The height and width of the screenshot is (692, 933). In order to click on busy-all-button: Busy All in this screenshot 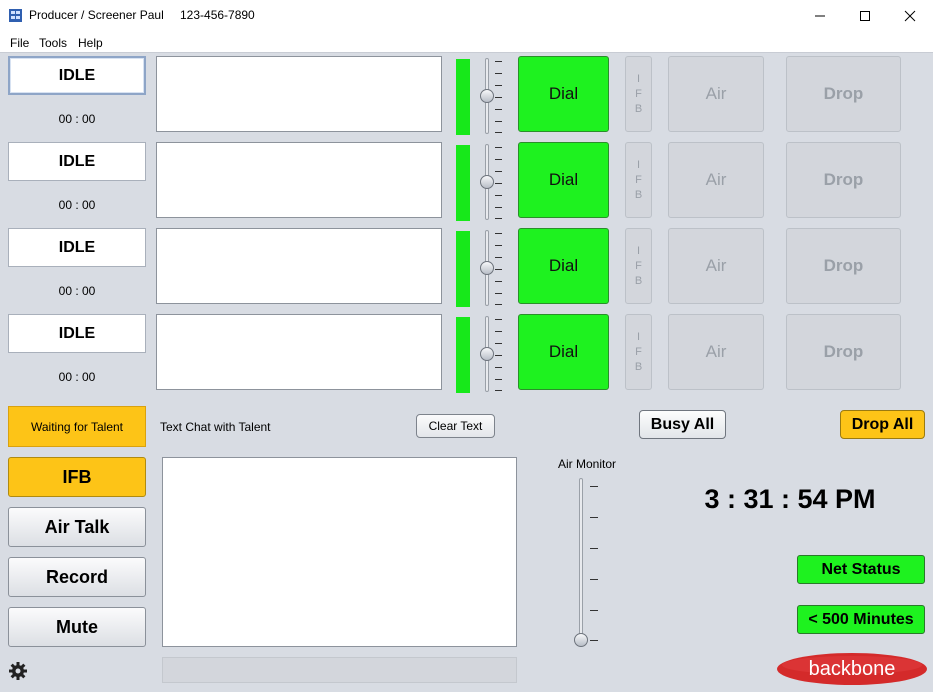, I will do `click(682, 424)`.